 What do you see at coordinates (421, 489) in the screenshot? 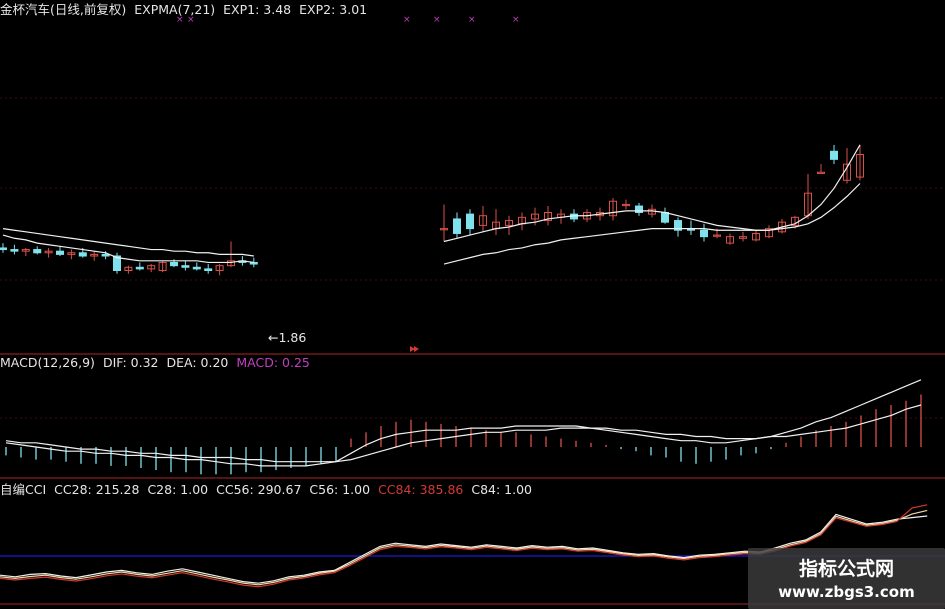
I see `cc84-value: CC84: 385.86` at bounding box center [421, 489].